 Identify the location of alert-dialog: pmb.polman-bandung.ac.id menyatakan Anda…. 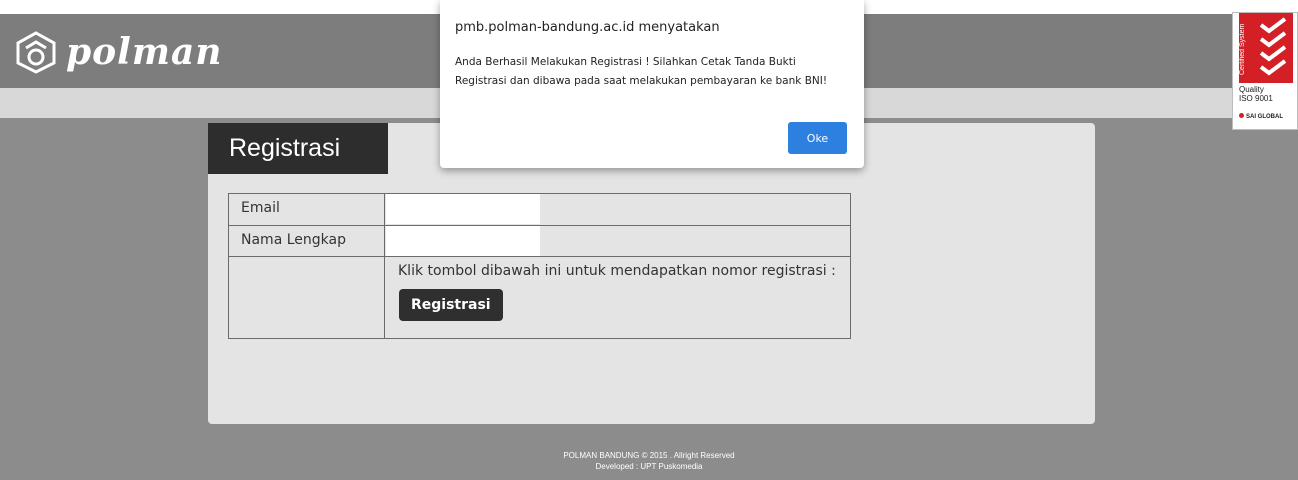
(652, 84).